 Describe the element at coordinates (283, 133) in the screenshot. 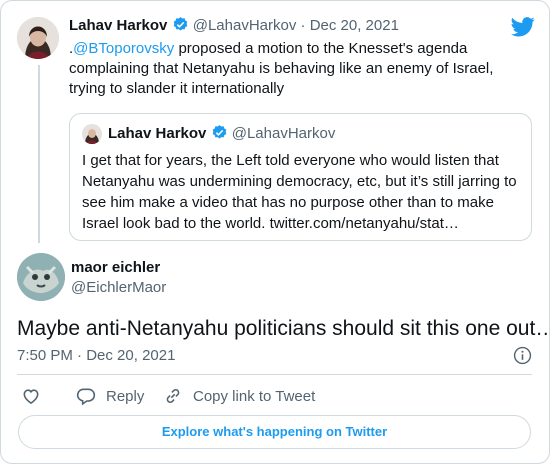

I see `quoted-author-handle: @LahavHarkov` at that location.